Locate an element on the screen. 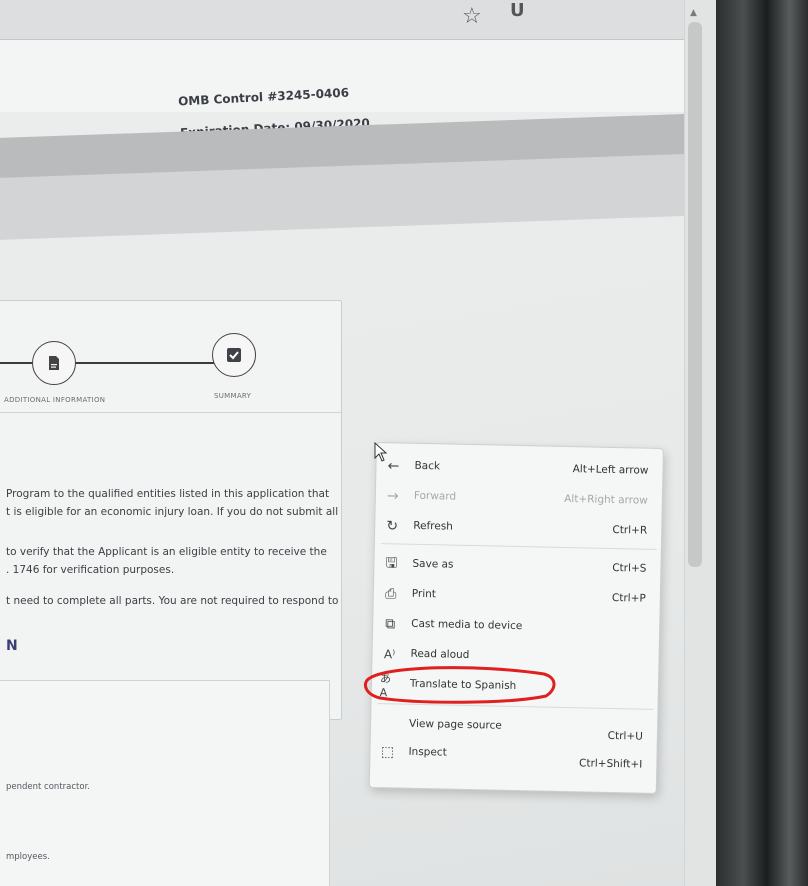 Image resolution: width=808 pixels, height=886 pixels. save-icon: 🖫 is located at coordinates (391, 563).